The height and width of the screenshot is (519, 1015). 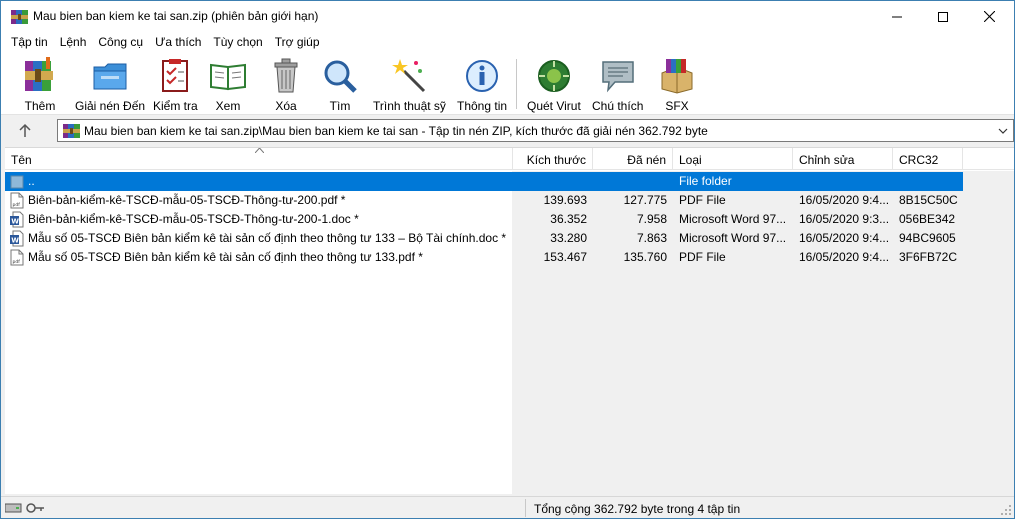 I want to click on column-header-size: Kích thước, so click(x=553, y=159).